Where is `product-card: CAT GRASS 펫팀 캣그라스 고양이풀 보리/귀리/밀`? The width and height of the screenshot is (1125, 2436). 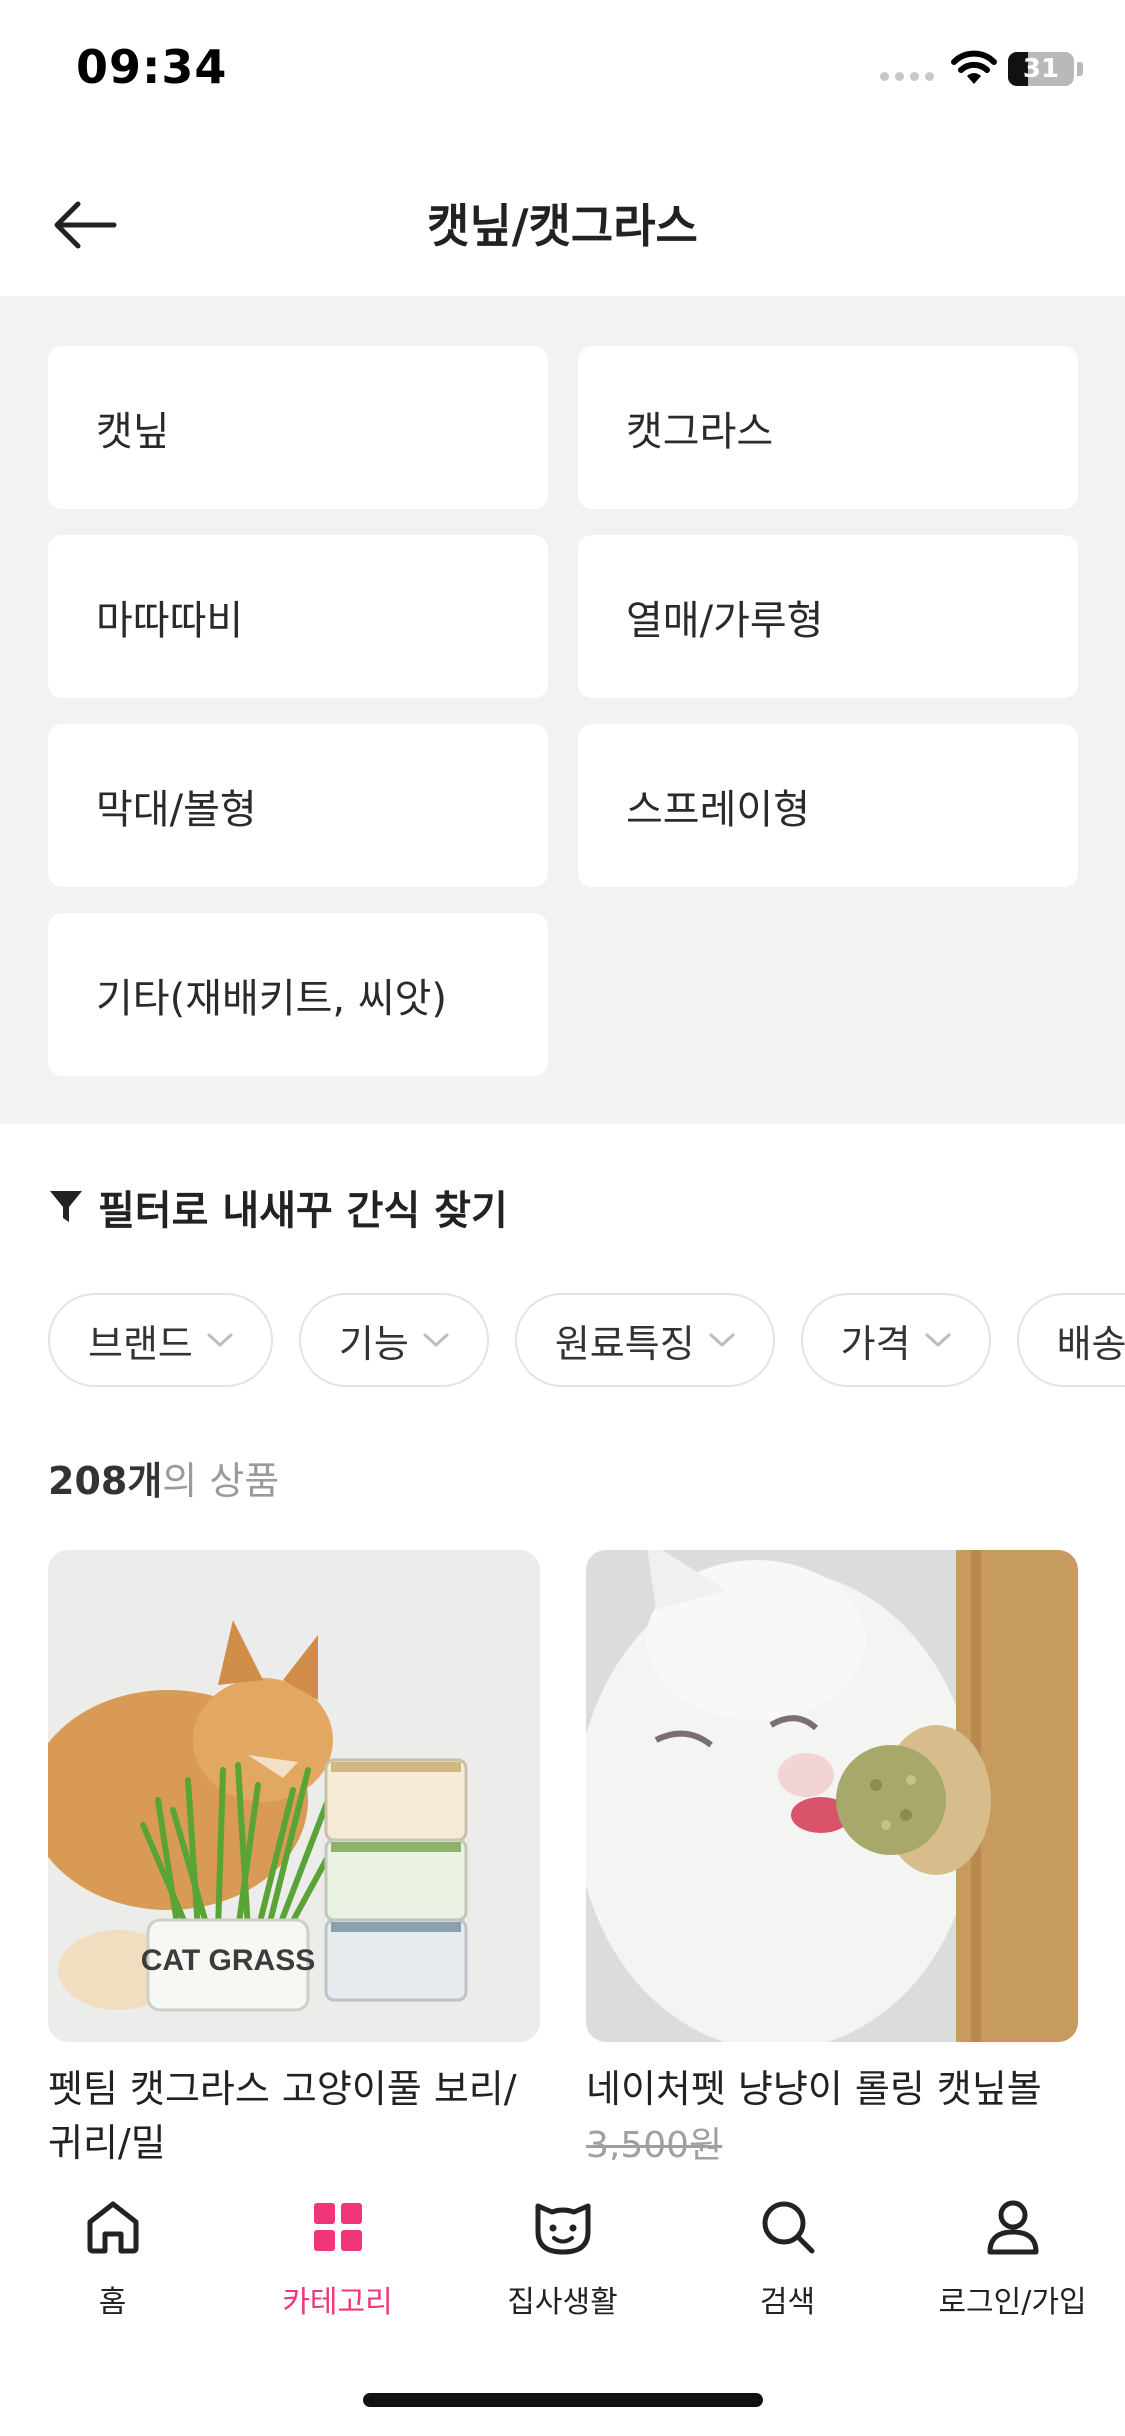
product-card: CAT GRASS 펫팀 캣그라스 고양이풀 보리/귀리/밀 is located at coordinates (294, 1860).